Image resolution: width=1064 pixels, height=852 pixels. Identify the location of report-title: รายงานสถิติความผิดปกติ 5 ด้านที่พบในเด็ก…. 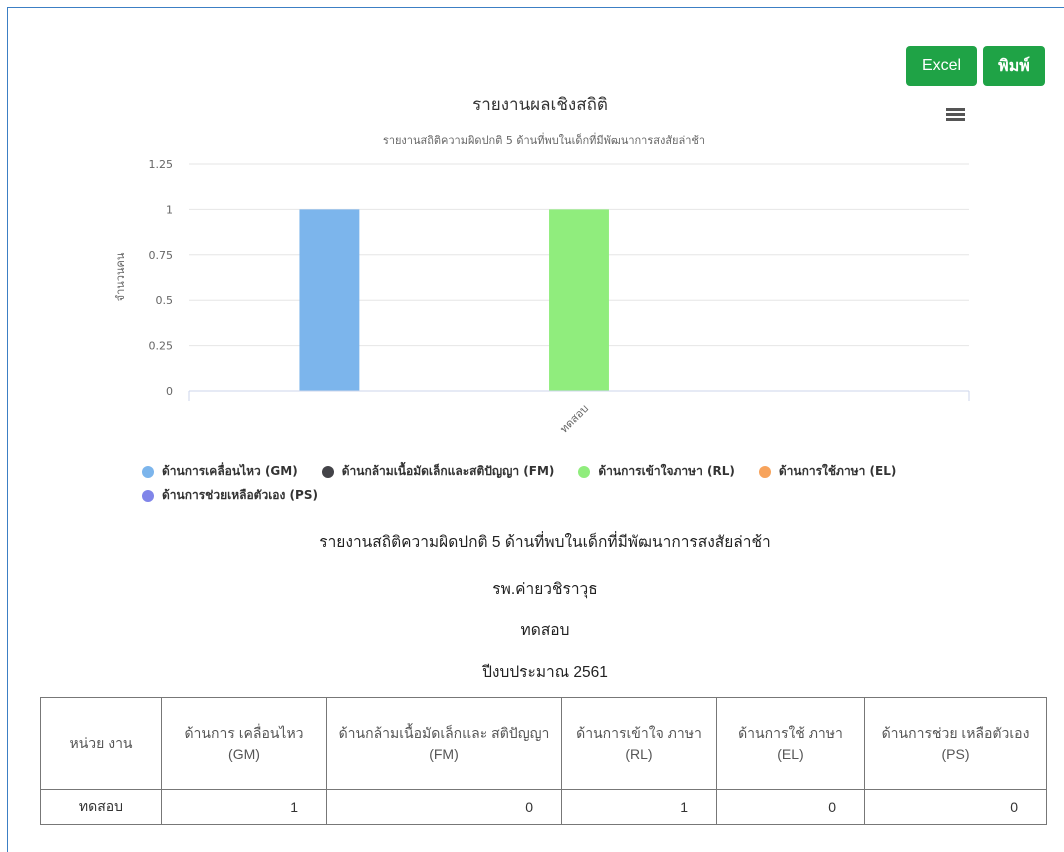
(545, 542).